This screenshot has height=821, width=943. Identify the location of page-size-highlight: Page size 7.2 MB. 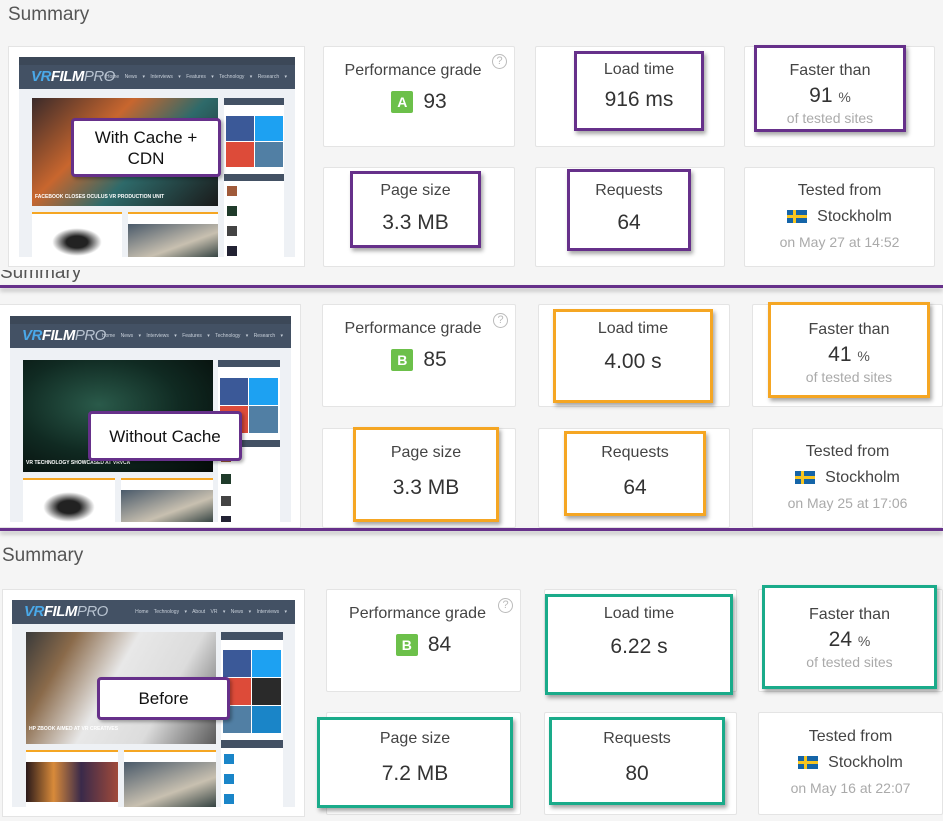
(415, 762).